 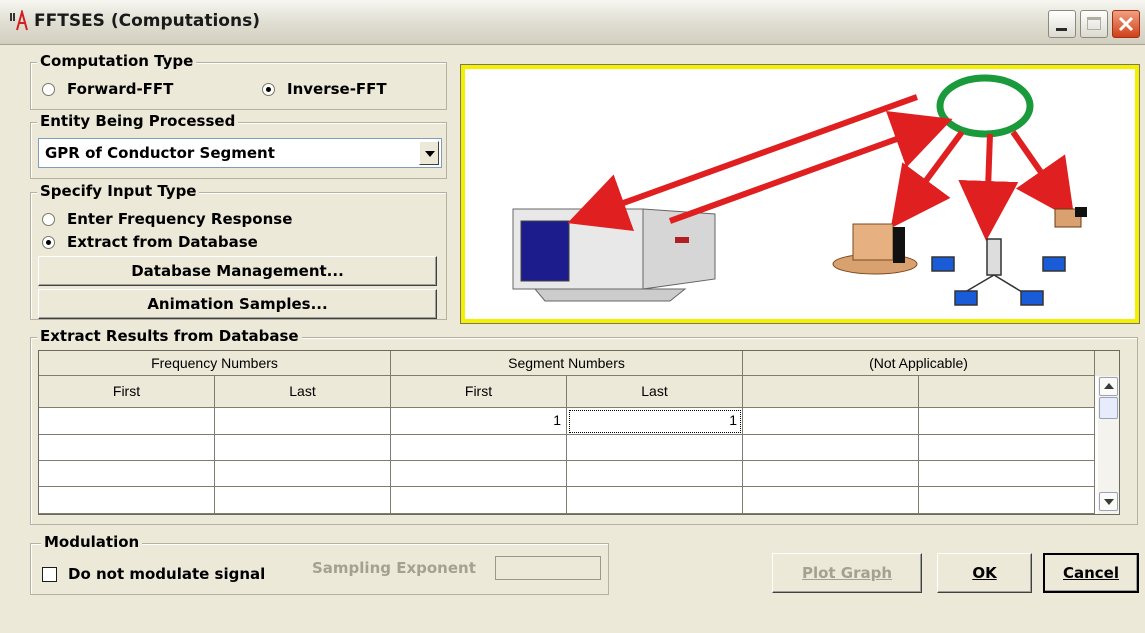 I want to click on inverse-fft-label: Inverse-FFT, so click(x=337, y=89).